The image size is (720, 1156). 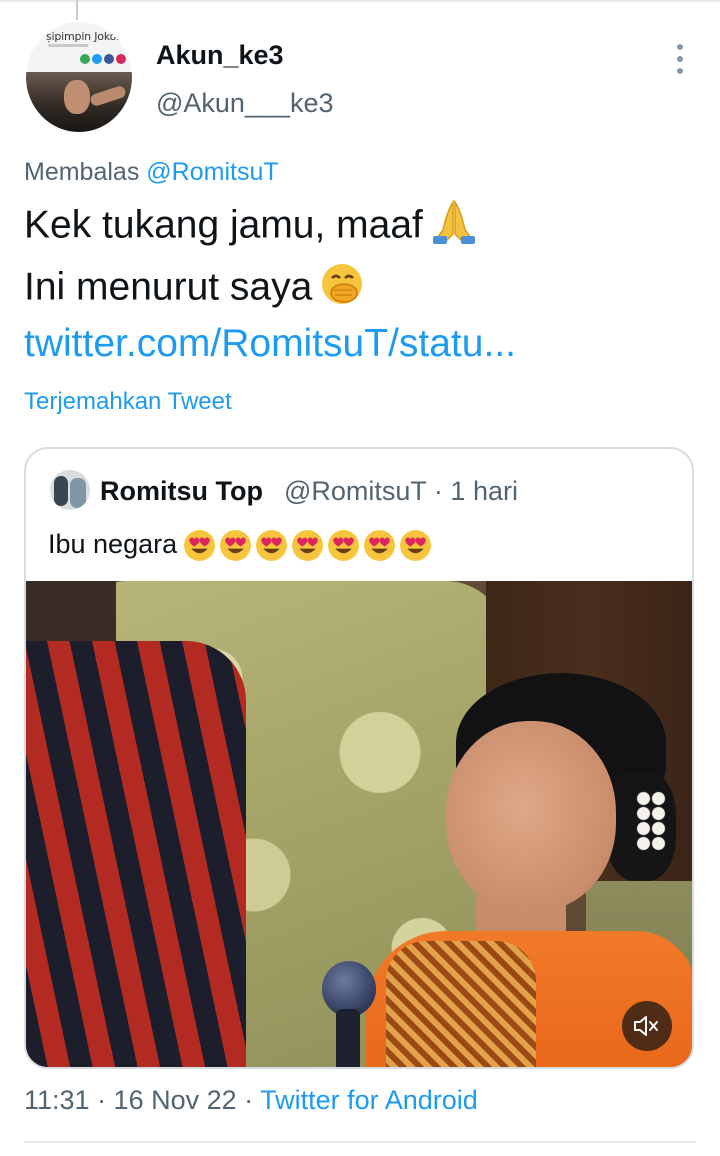 I want to click on avatar-dots, so click(x=103, y=59).